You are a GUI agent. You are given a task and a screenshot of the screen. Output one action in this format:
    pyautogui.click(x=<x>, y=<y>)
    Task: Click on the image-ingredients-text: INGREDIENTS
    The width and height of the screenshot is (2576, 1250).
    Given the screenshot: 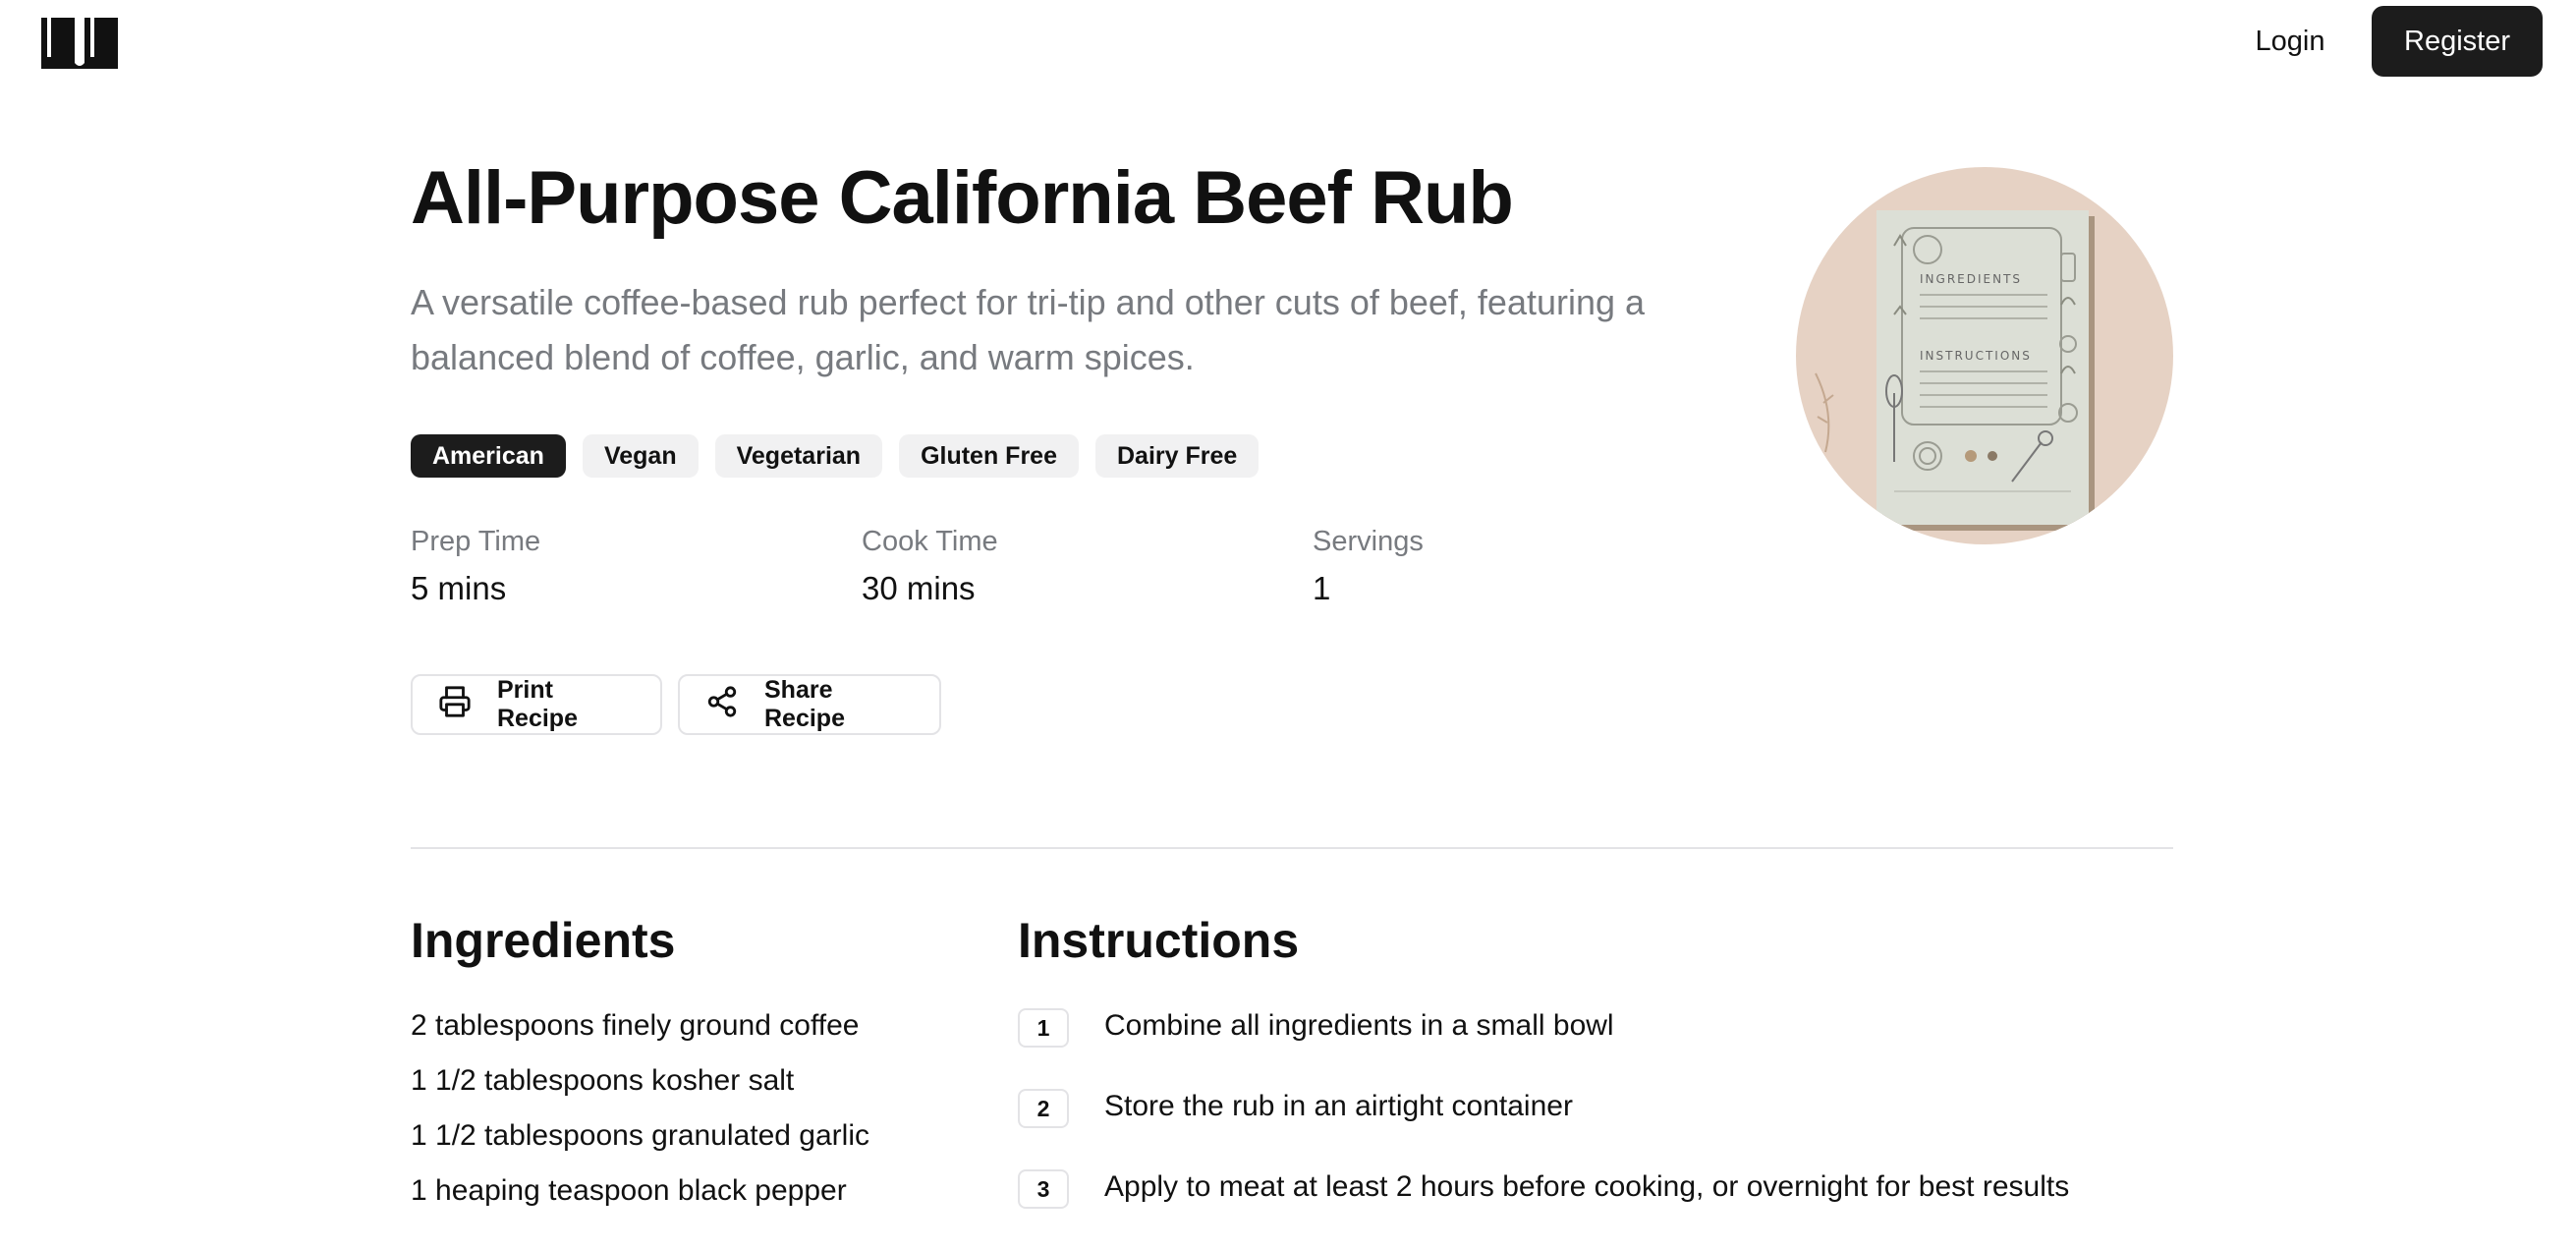 What is the action you would take?
    pyautogui.click(x=1971, y=279)
    